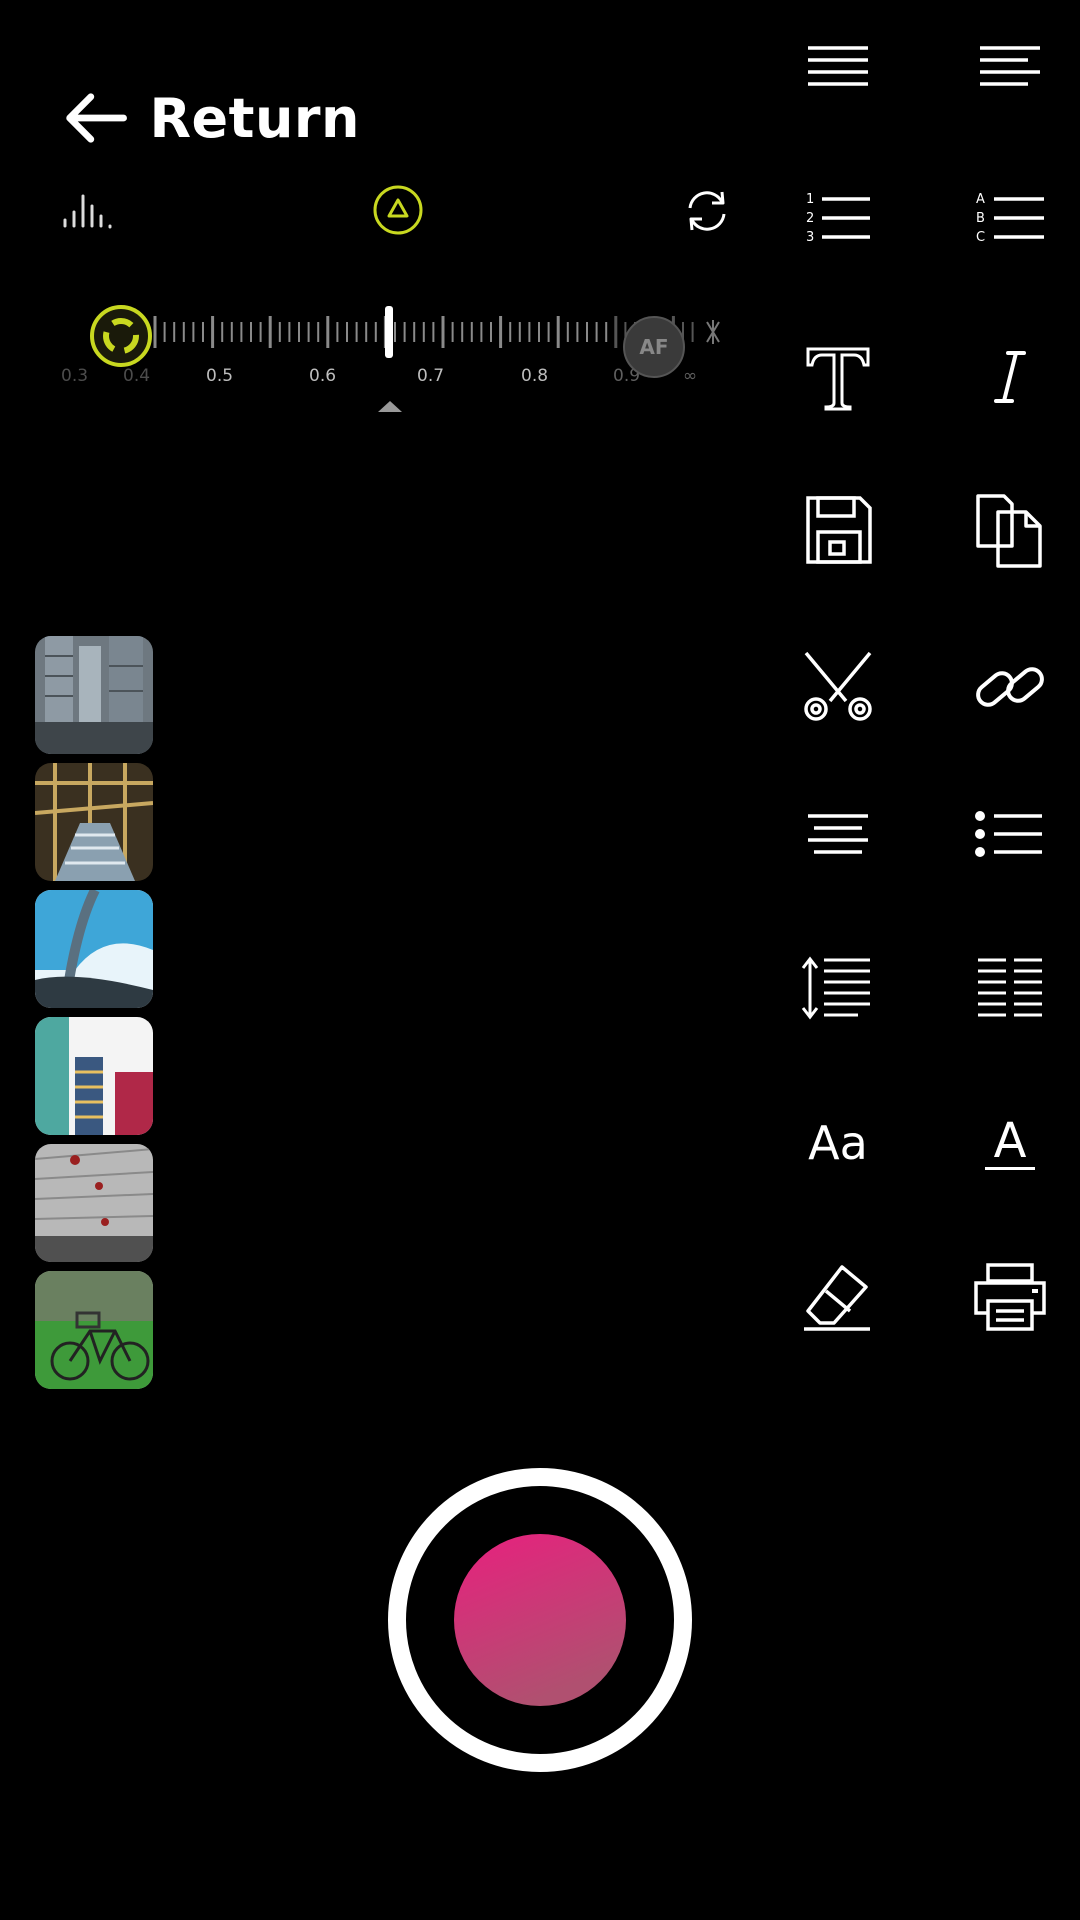 This screenshot has height=1920, width=1080. I want to click on save-button, so click(838, 530).